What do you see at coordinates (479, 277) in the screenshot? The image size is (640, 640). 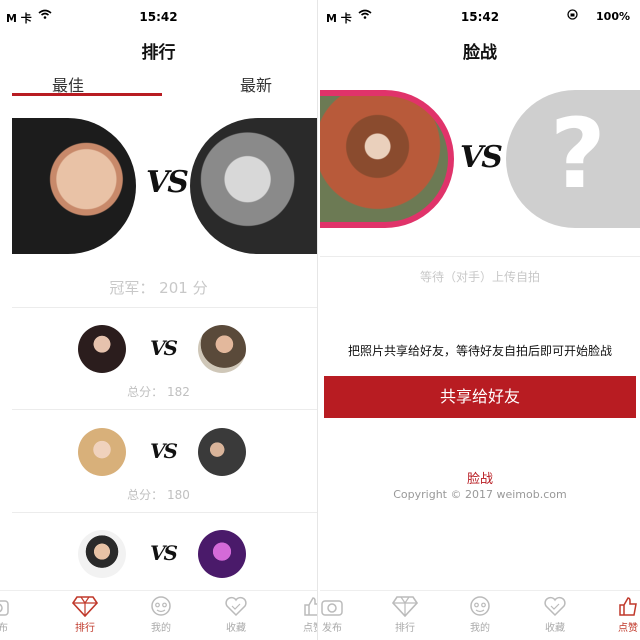 I see `waiting-opponent-text: 等待（对手）上传自拍` at bounding box center [479, 277].